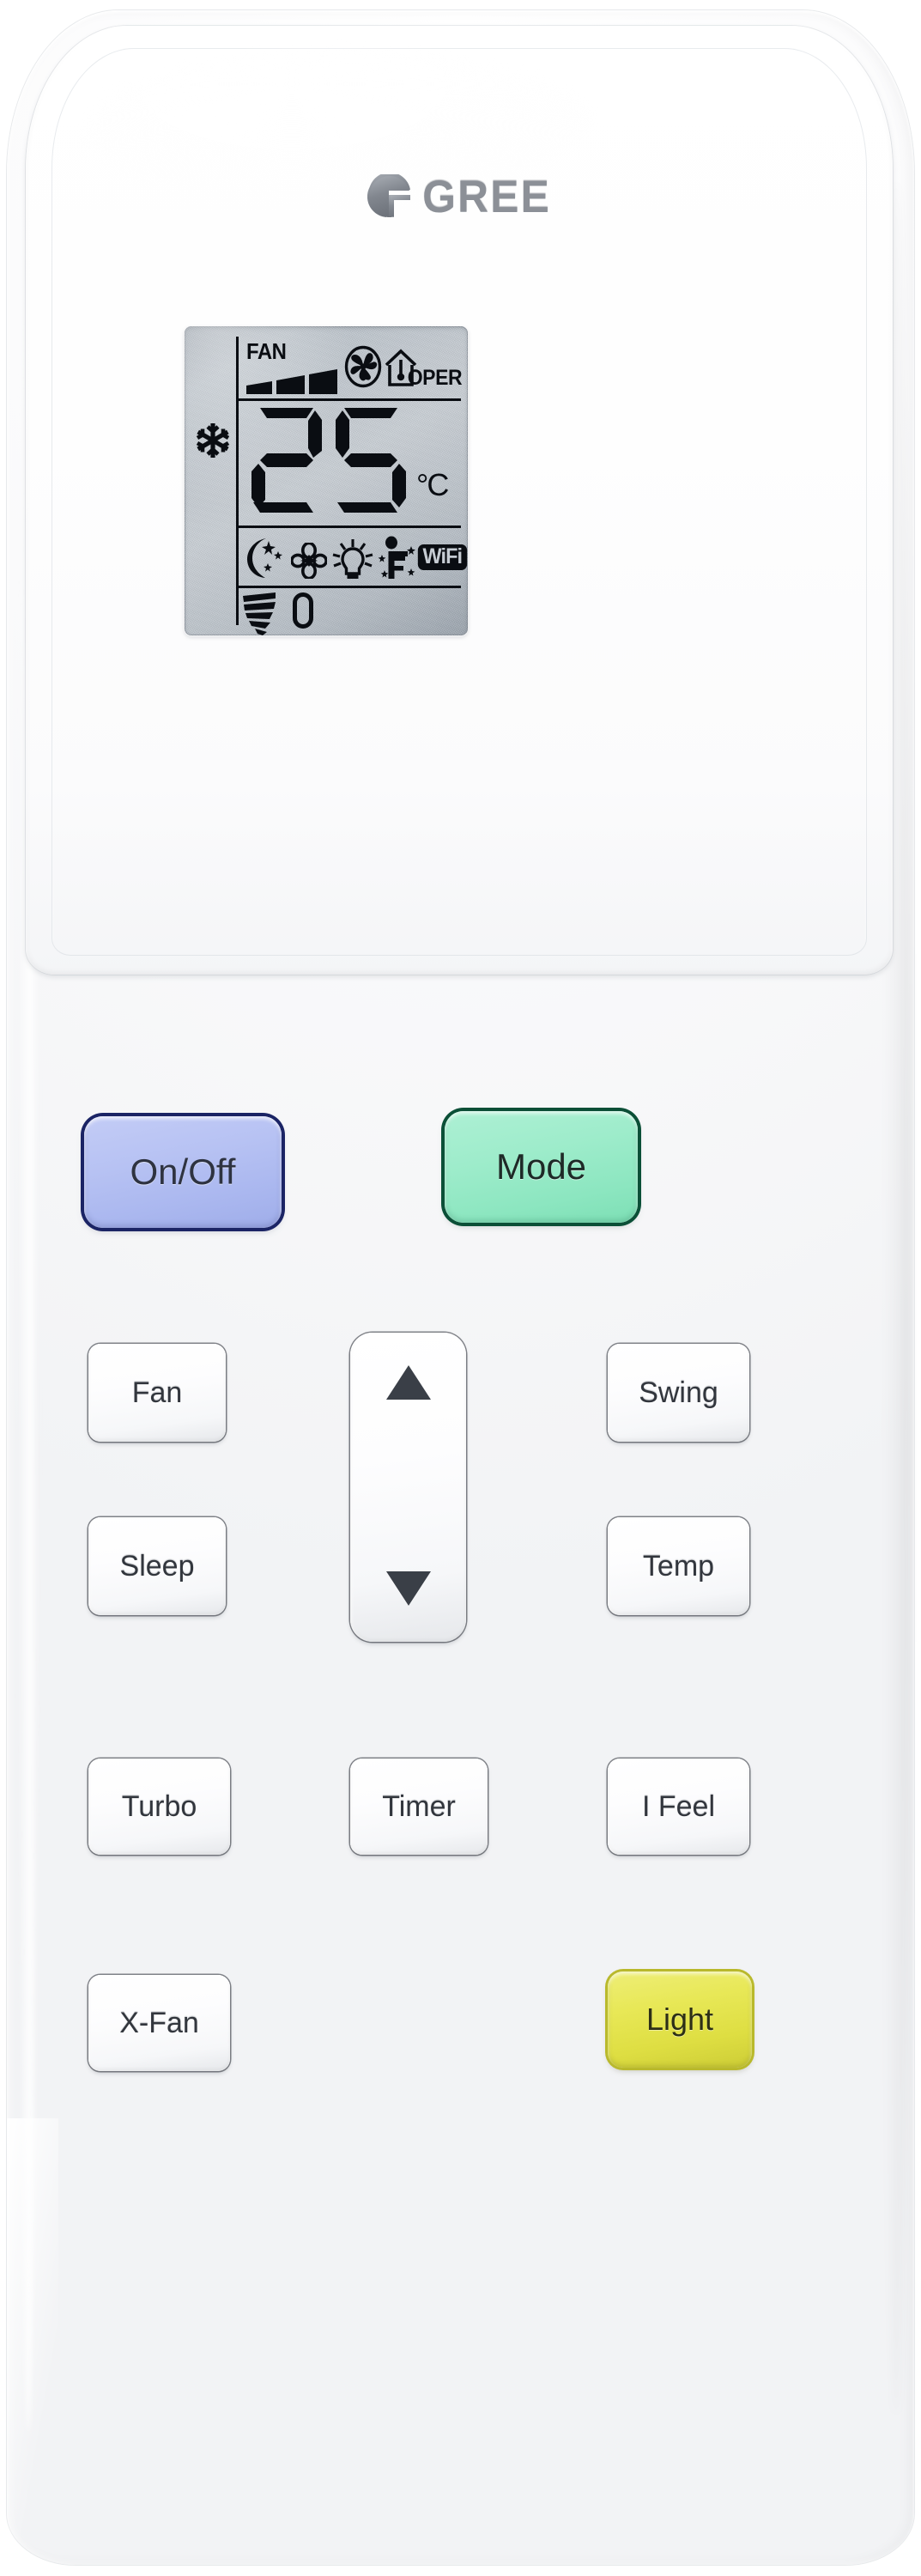  What do you see at coordinates (408, 1588) in the screenshot?
I see `triangle-down-icon` at bounding box center [408, 1588].